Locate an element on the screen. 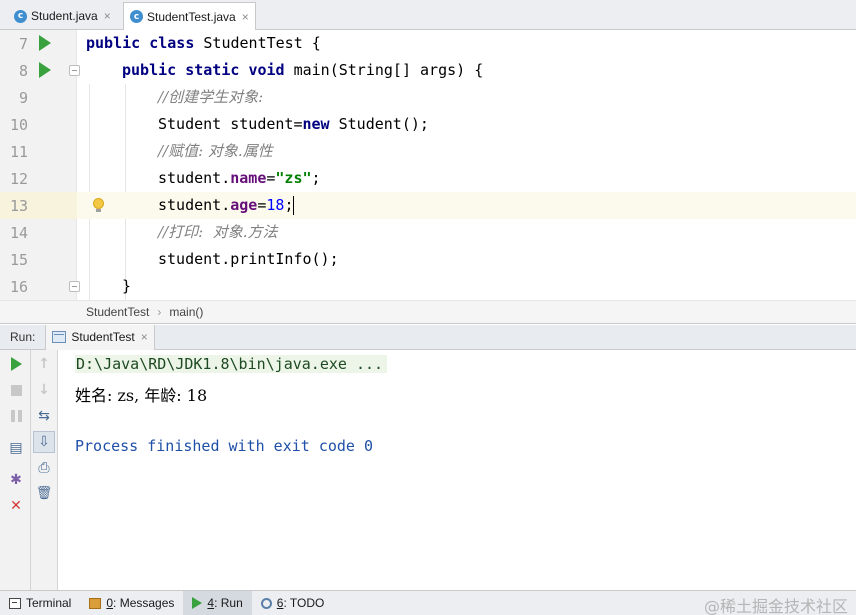 Image resolution: width=856 pixels, height=615 pixels. soft-wrap-icon: ⇆ is located at coordinates (44, 416).